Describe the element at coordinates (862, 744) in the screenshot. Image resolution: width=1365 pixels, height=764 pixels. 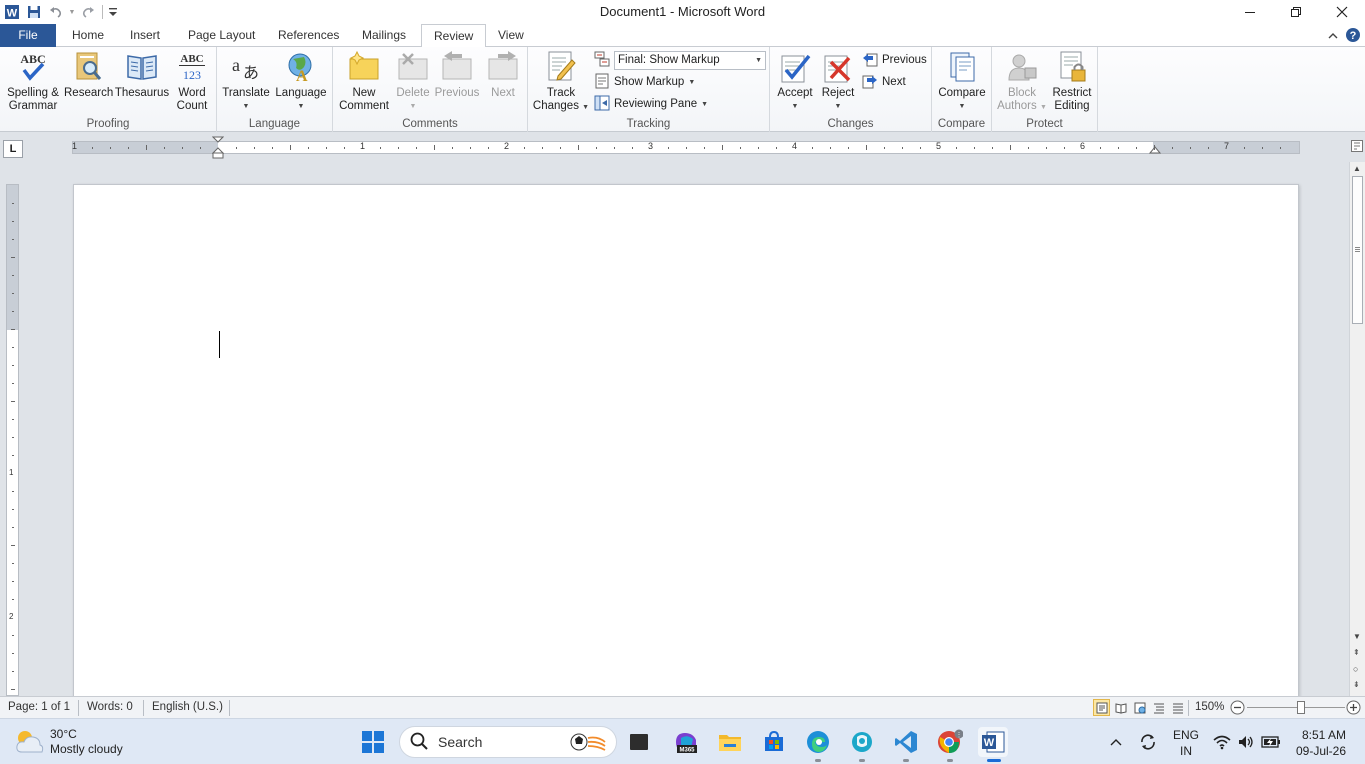
I see `chatgpt-app-icon` at that location.